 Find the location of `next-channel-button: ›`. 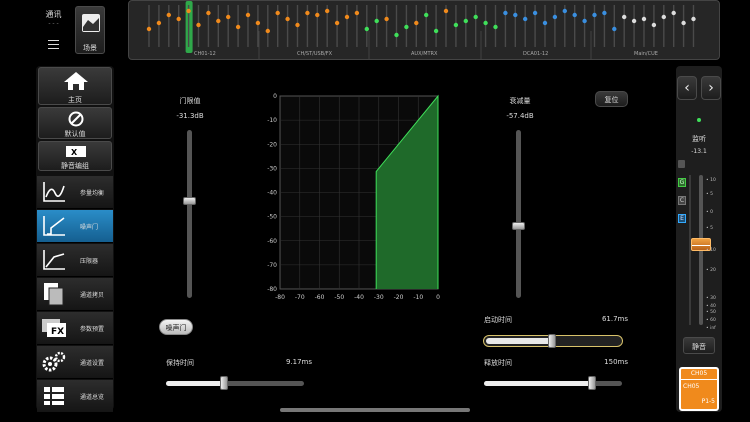

next-channel-button: › is located at coordinates (711, 88).